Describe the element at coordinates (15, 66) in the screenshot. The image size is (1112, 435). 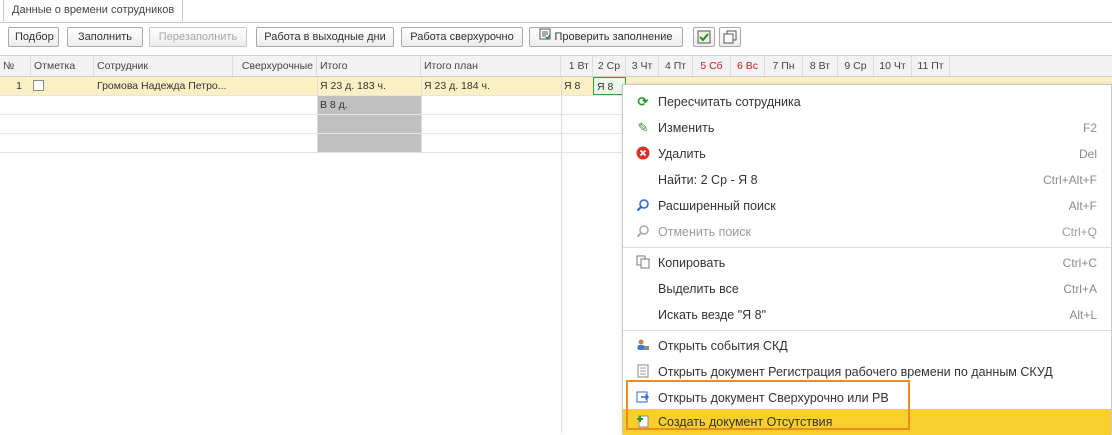
I see `col-num: №` at that location.